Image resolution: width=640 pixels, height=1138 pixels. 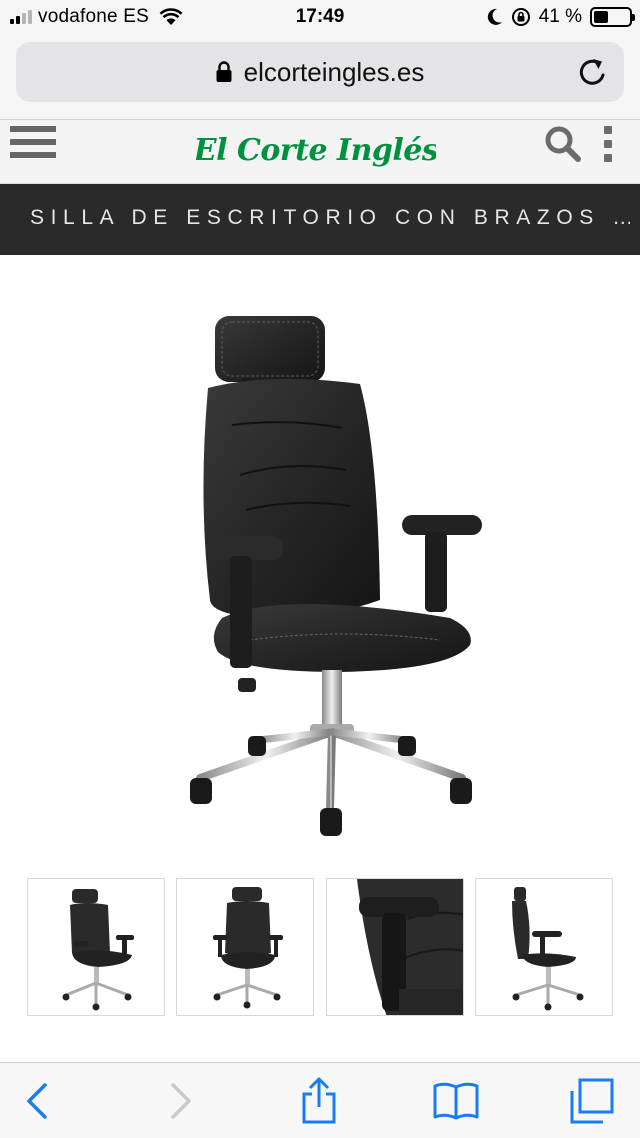 What do you see at coordinates (592, 1101) in the screenshot?
I see `tabs-icon` at bounding box center [592, 1101].